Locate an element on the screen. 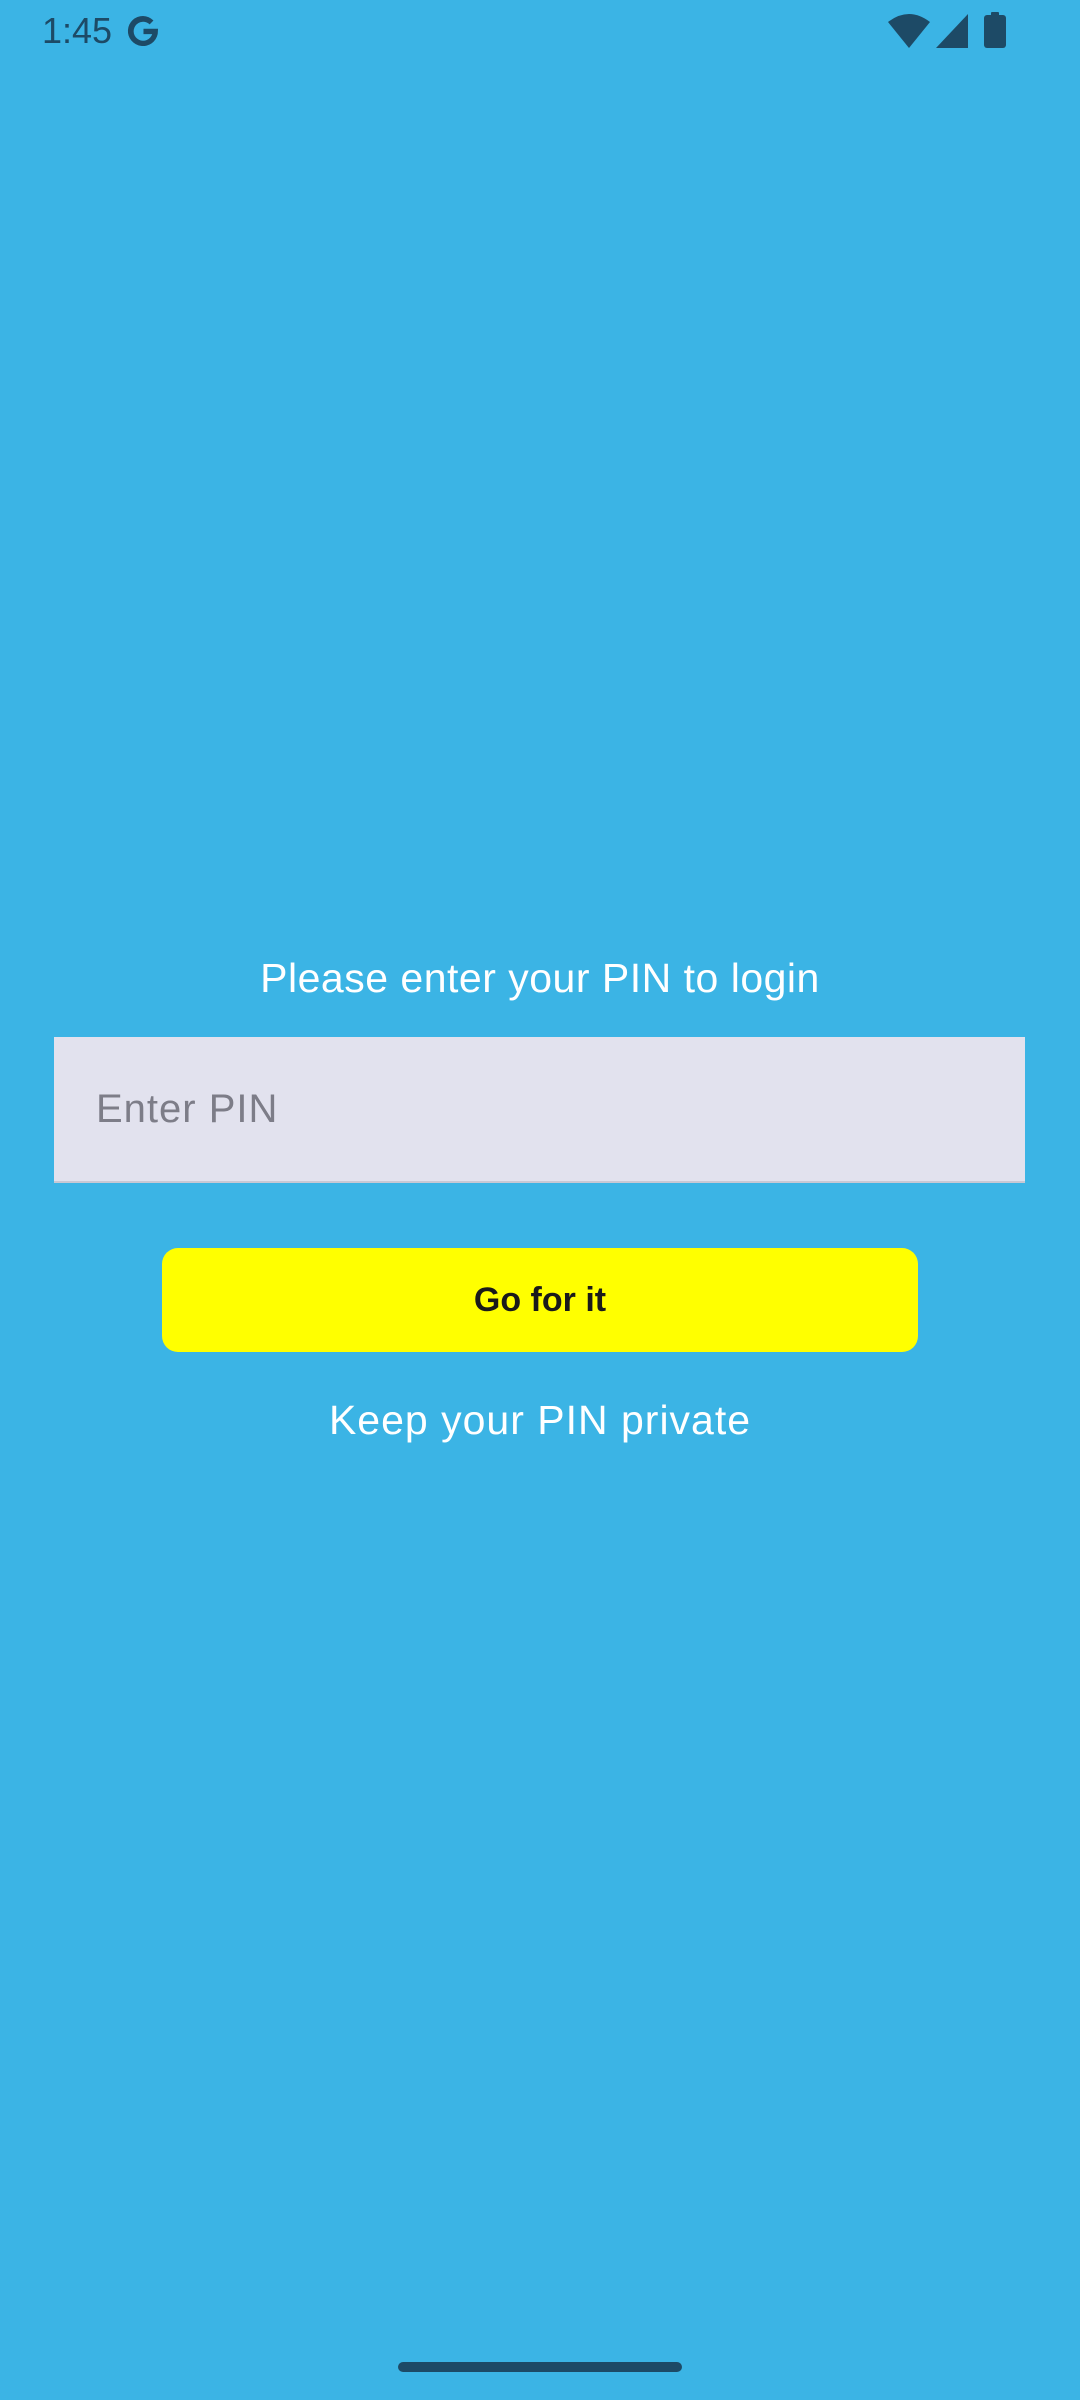 This screenshot has height=2400, width=1080. gesture-nav-handle is located at coordinates (540, 2367).